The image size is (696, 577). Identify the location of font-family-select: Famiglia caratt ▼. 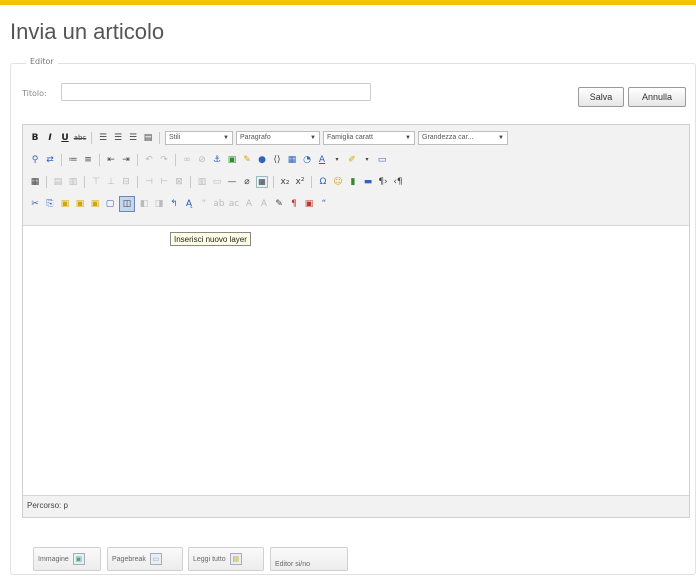
(369, 138).